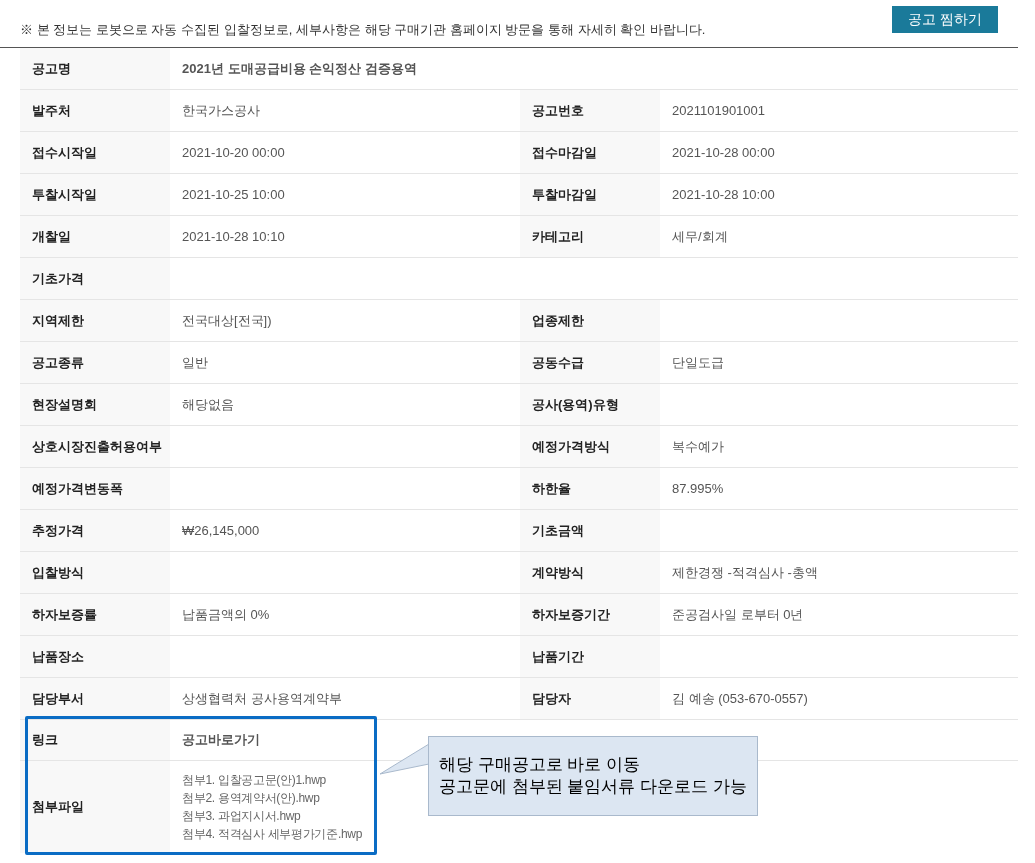 This screenshot has width=1035, height=863. I want to click on field-value: 2021년 도매공급비용 손익정산 검증용역, so click(299, 68).